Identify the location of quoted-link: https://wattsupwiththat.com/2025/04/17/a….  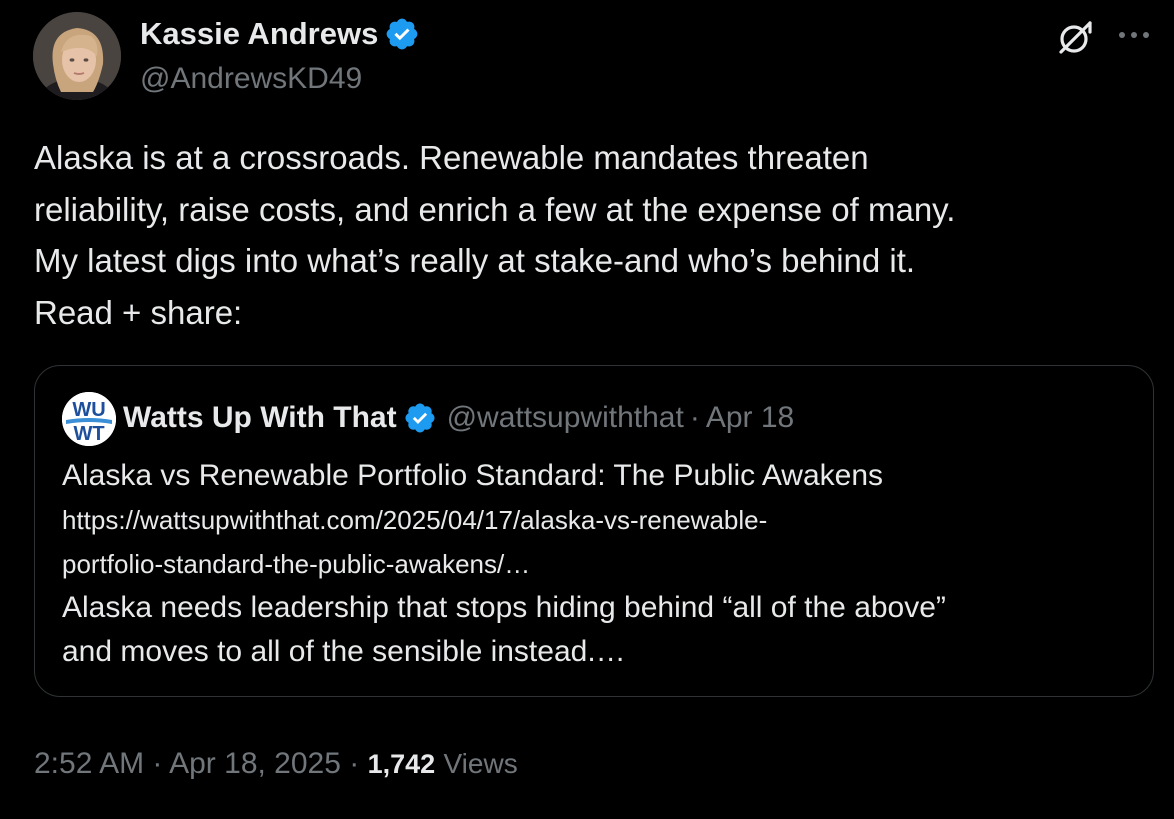
(602, 520).